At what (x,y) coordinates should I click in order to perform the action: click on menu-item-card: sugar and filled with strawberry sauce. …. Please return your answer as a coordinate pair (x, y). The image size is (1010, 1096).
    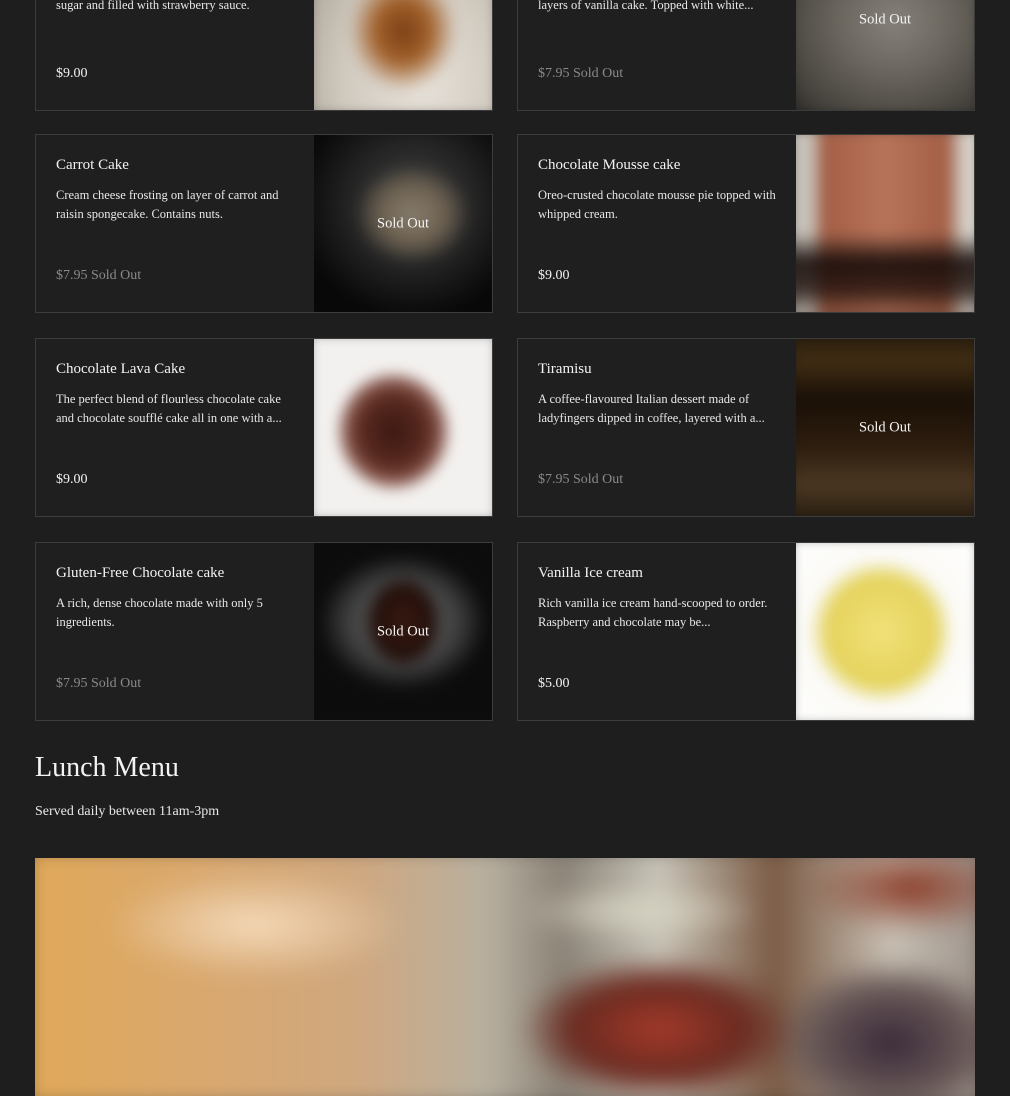
    Looking at the image, I should click on (264, 55).